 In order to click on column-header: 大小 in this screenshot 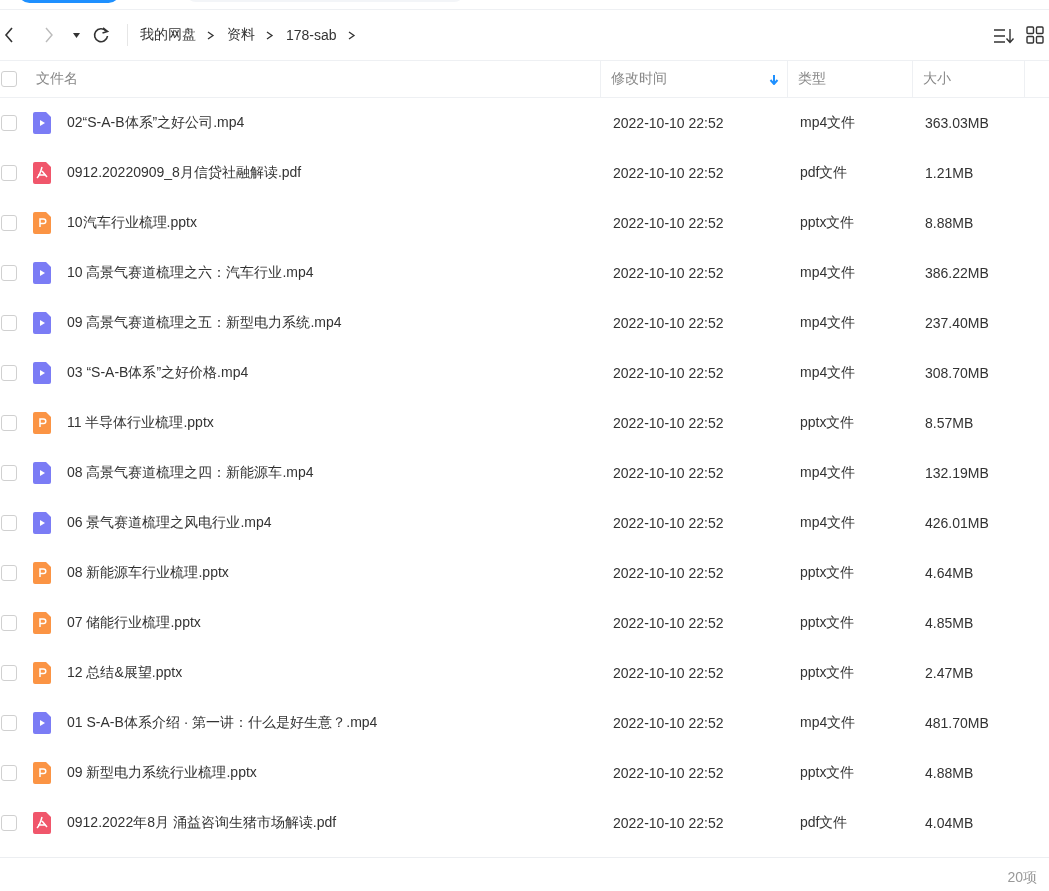, I will do `click(937, 79)`.